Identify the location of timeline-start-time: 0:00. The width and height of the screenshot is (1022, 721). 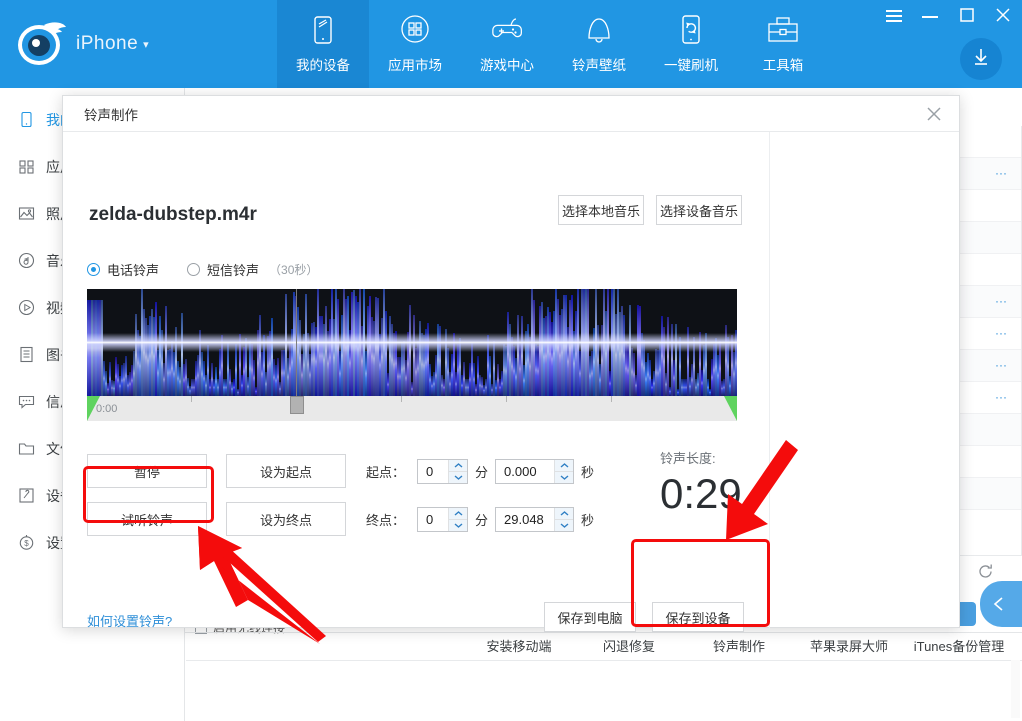
(107, 409).